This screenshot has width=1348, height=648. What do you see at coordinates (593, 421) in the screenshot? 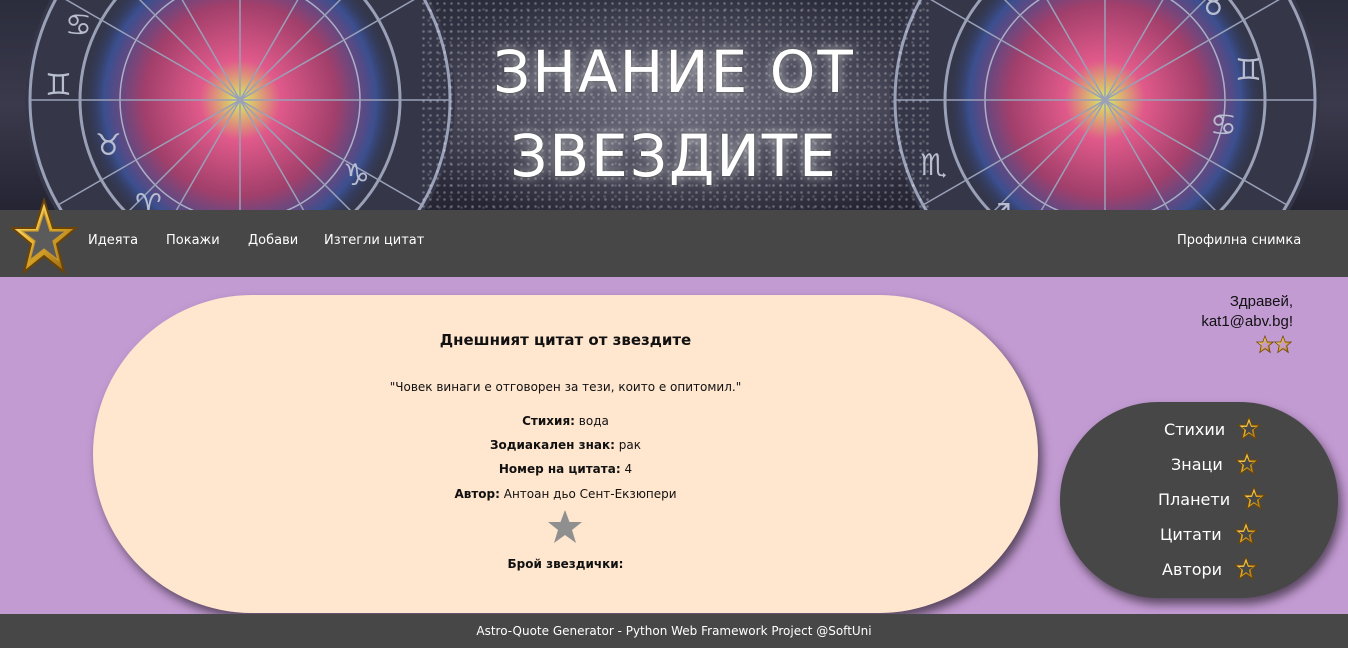
I see `field-value: вода` at bounding box center [593, 421].